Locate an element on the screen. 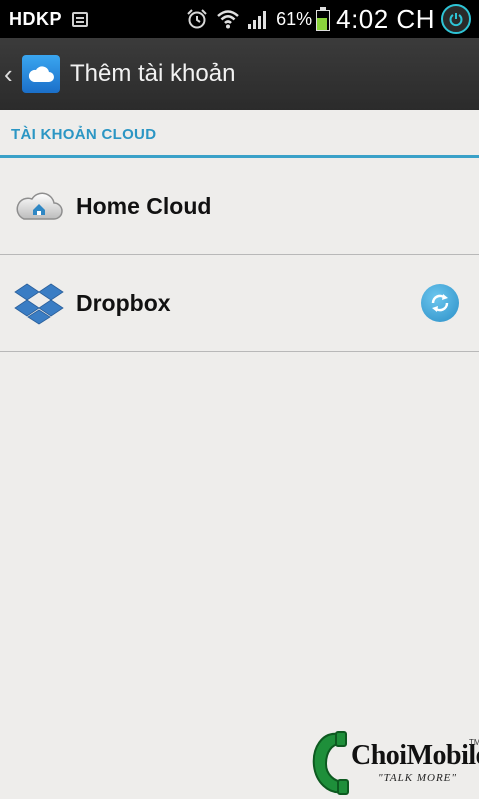  clock: 4:02 CH is located at coordinates (385, 18).